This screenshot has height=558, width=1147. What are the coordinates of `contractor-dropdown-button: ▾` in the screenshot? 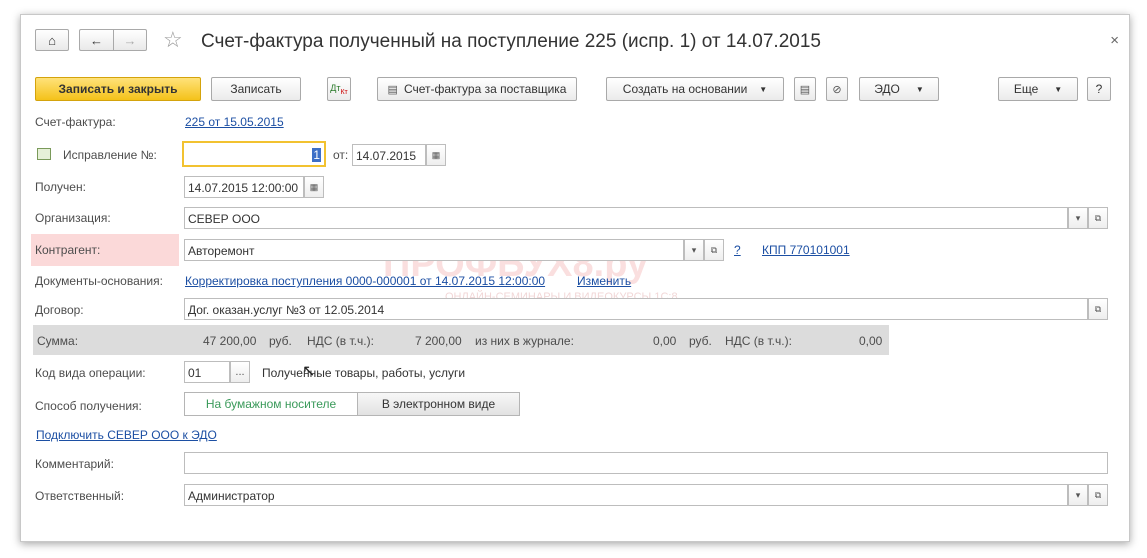 It's located at (694, 250).